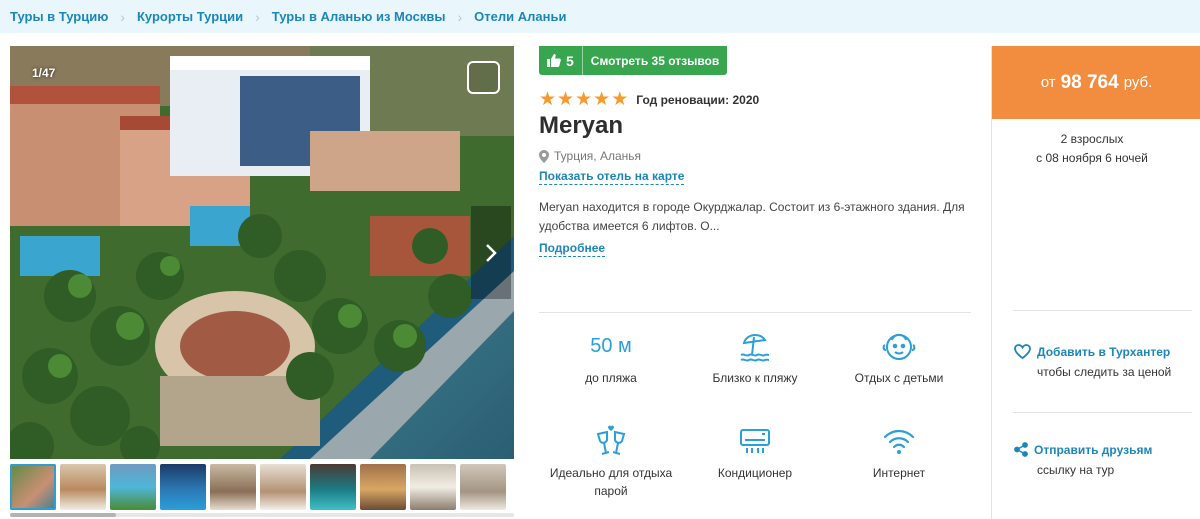  I want to click on location-text: Турция, Аланья, so click(597, 156).